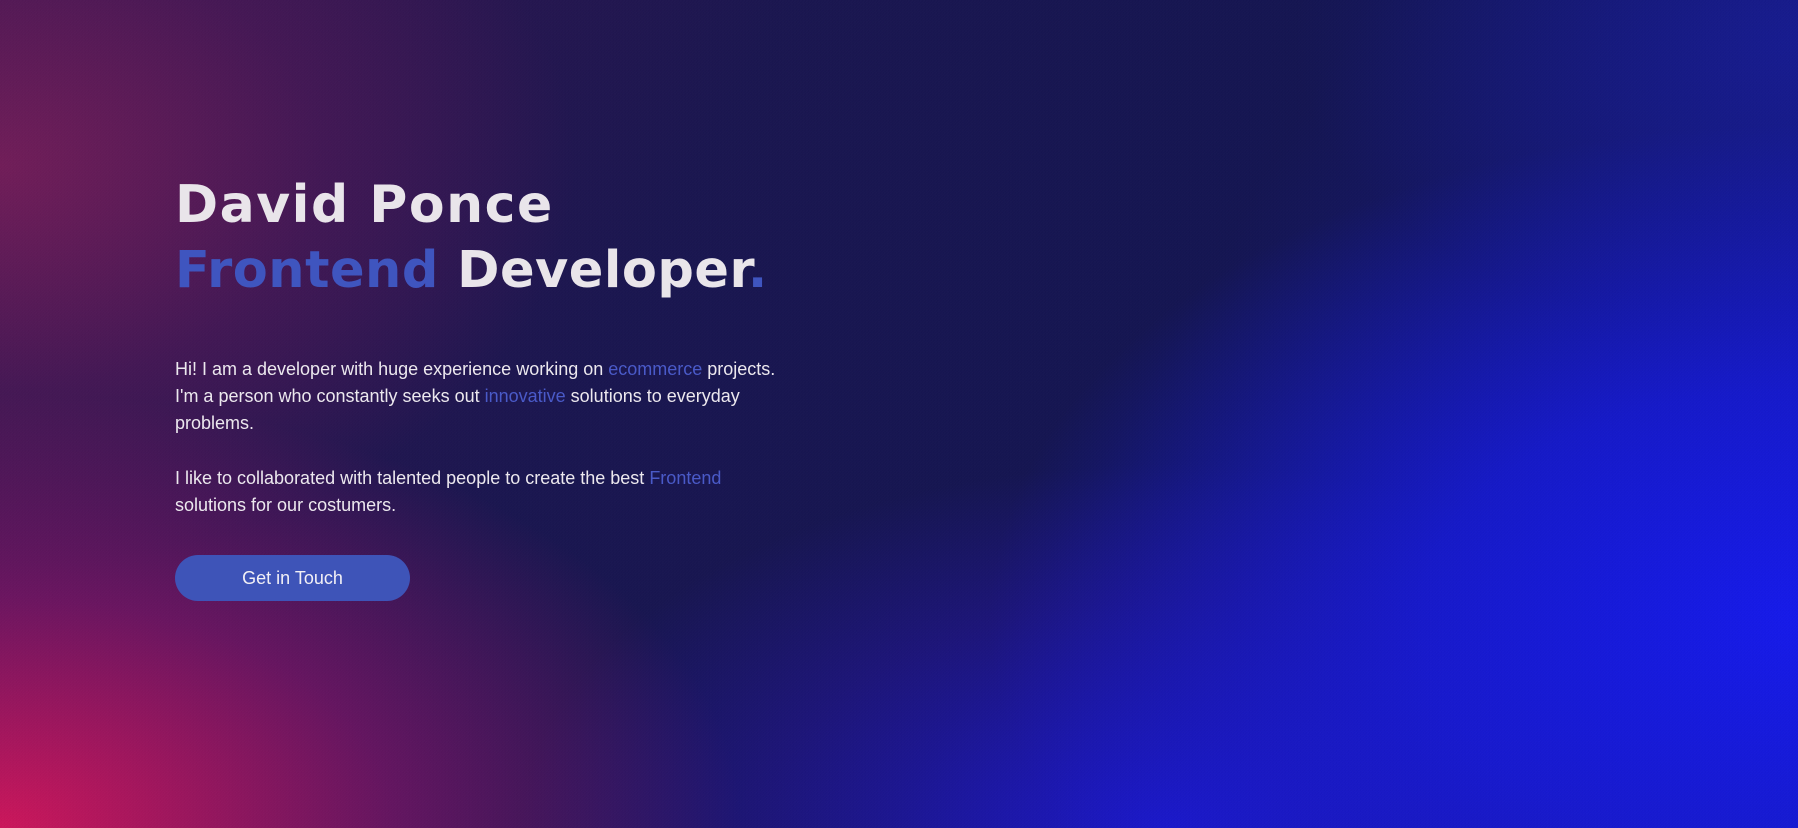 The width and height of the screenshot is (1798, 828). What do you see at coordinates (292, 578) in the screenshot?
I see `get-in-touch-button: Get in Touch` at bounding box center [292, 578].